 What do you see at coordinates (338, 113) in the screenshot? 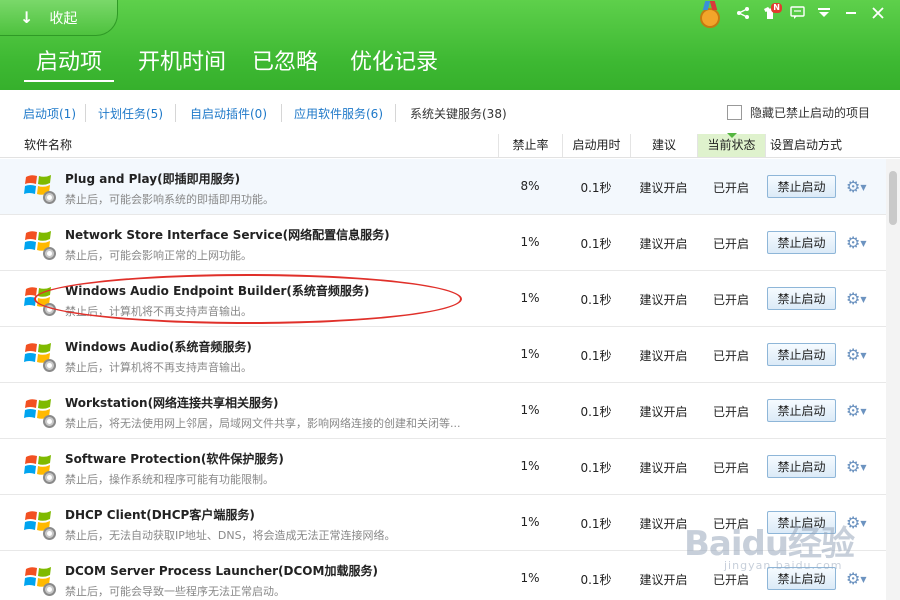
I see `subtab-app-services: 应用软件服务(6)` at bounding box center [338, 113].